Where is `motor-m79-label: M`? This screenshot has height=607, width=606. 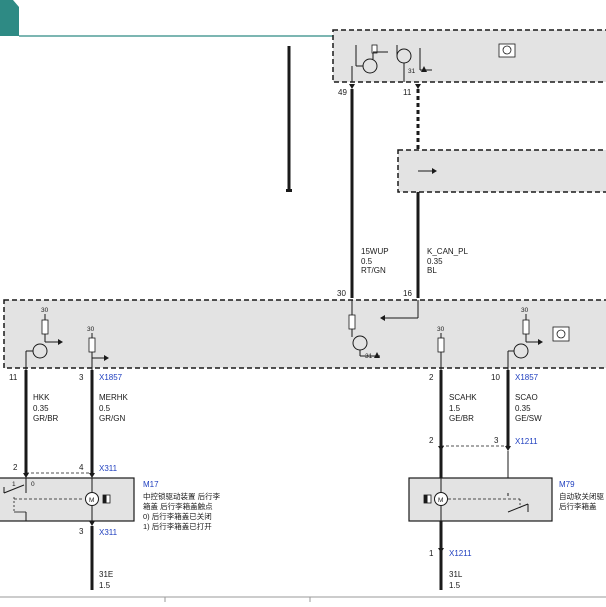 motor-m79-label: M is located at coordinates (440, 500).